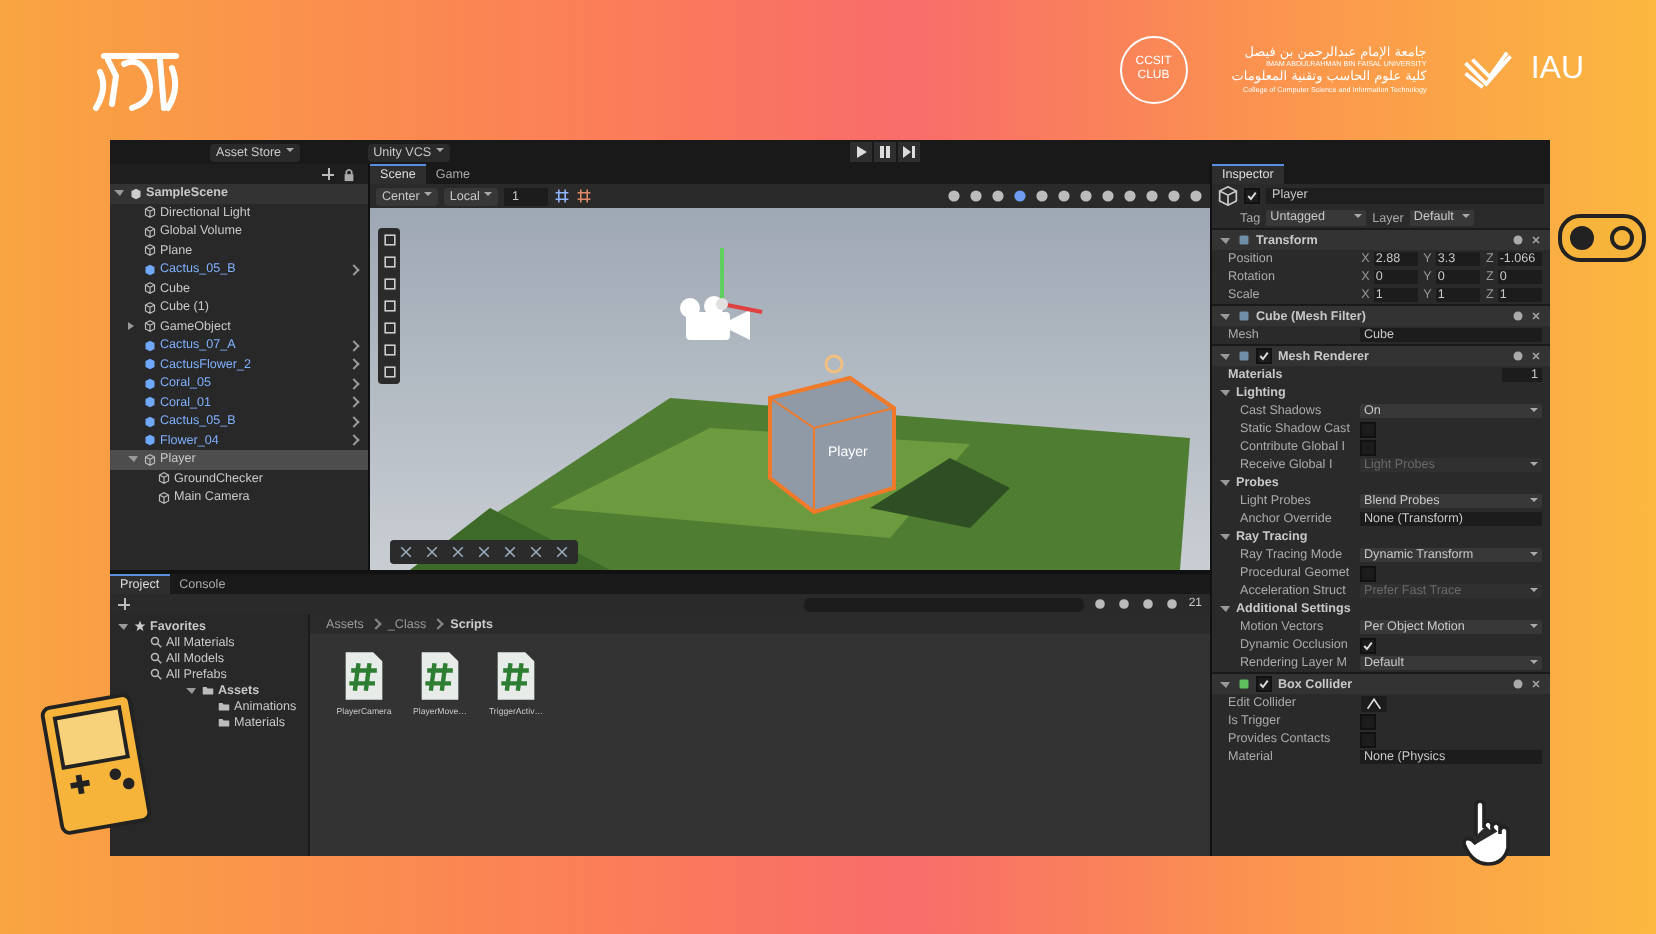 Image resolution: width=1656 pixels, height=934 pixels. Describe the element at coordinates (861, 152) in the screenshot. I see `play-icon` at that location.